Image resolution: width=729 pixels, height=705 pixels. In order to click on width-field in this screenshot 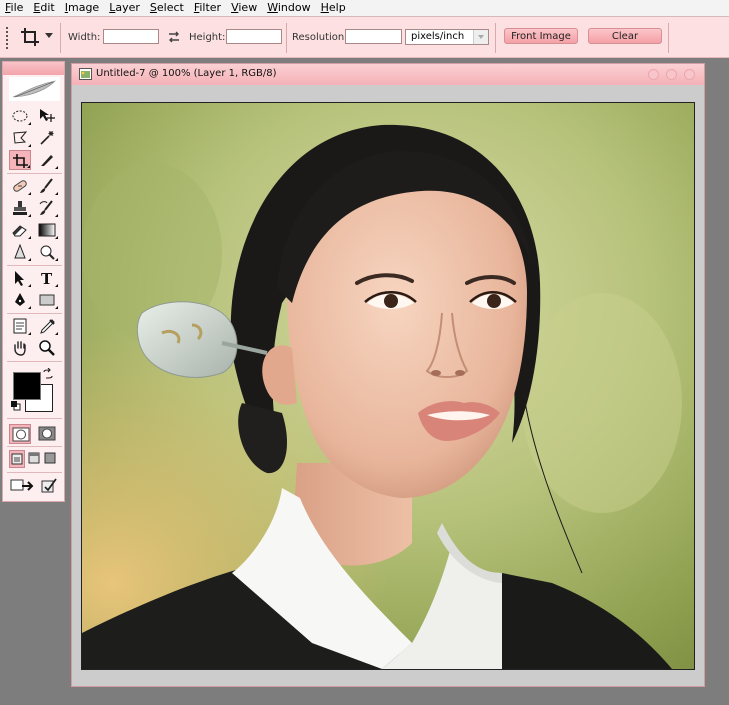, I will do `click(131, 36)`.